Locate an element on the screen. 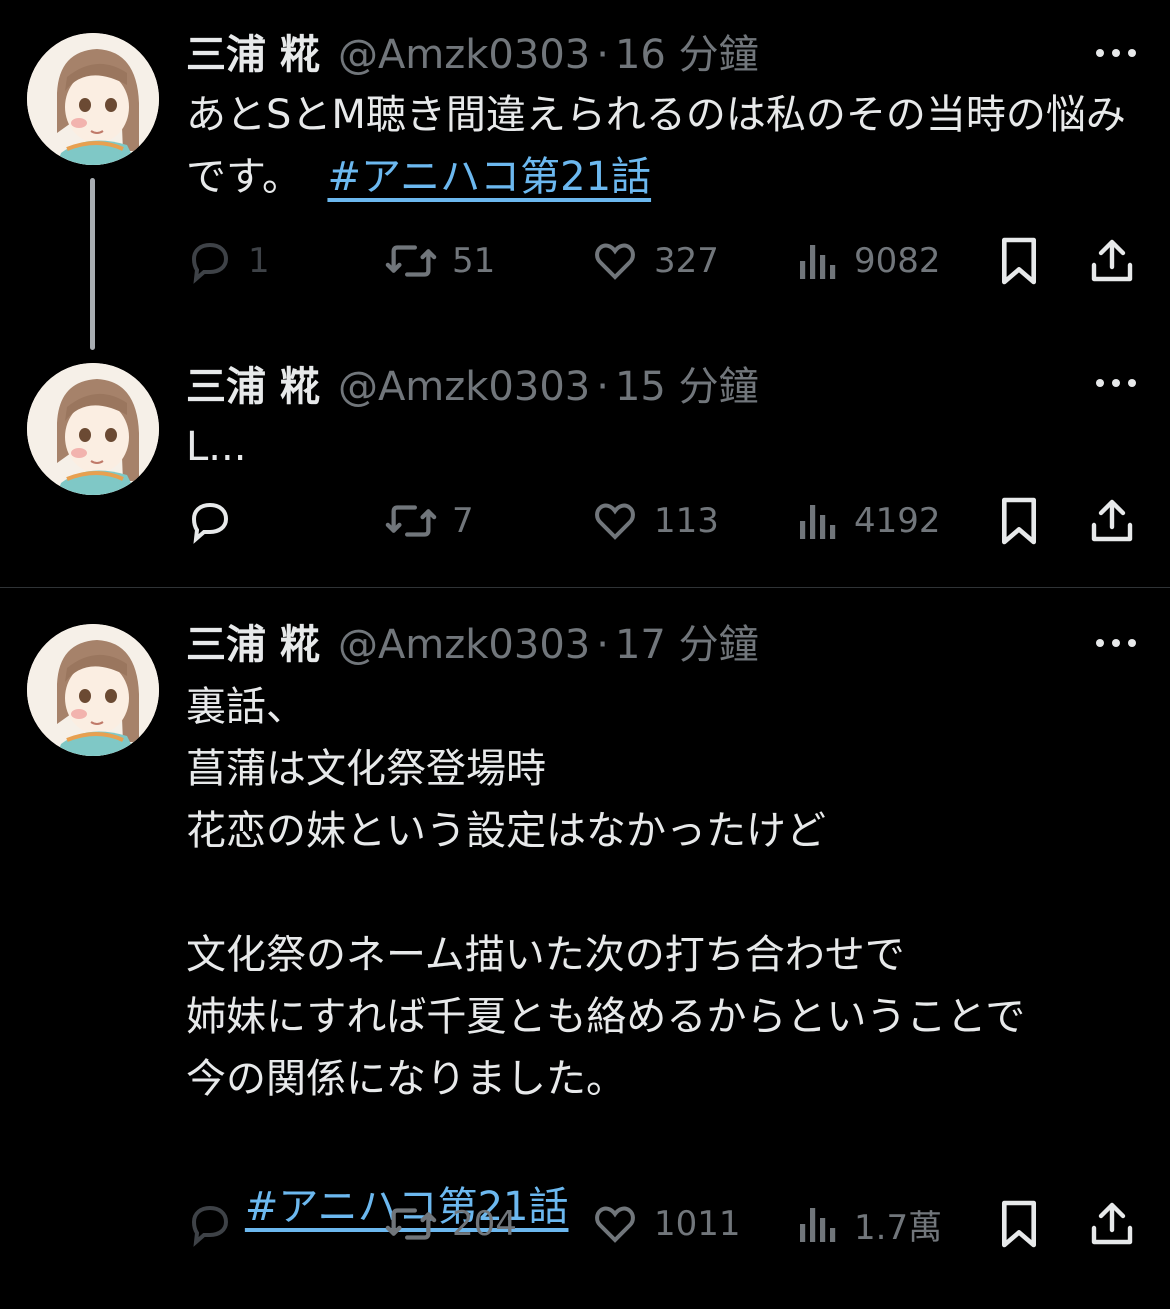  retweet-button: 204 is located at coordinates (450, 1224).